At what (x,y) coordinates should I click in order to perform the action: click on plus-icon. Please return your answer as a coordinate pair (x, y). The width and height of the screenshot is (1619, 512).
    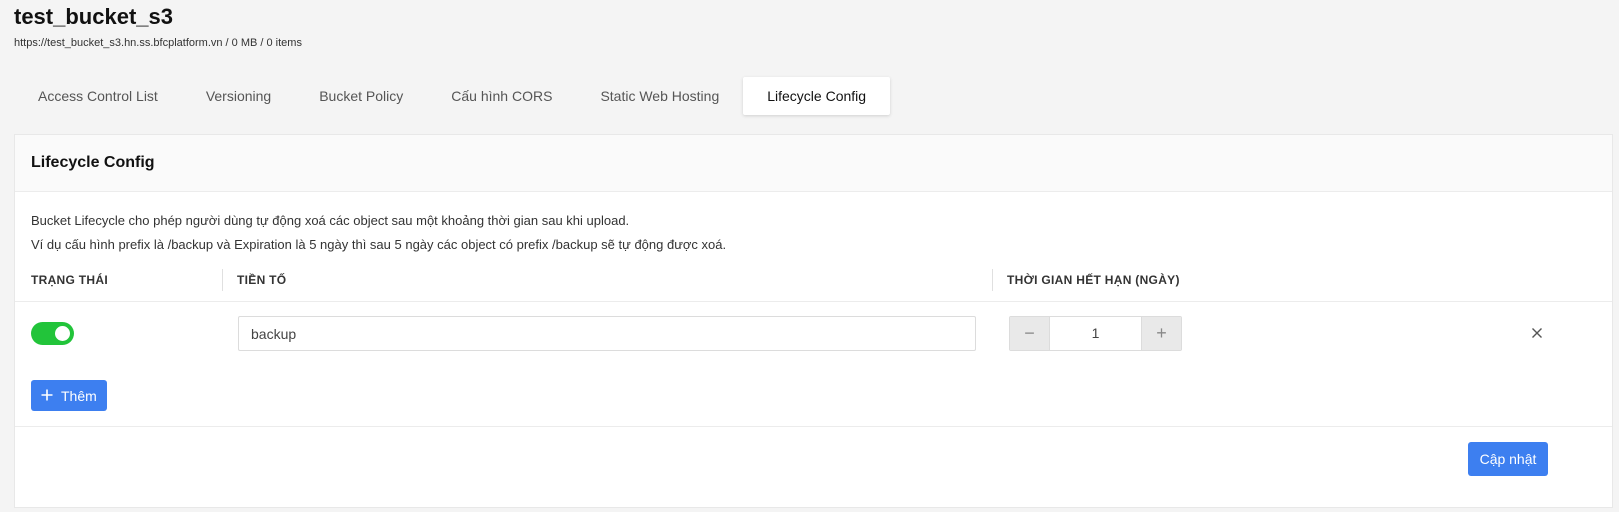
    Looking at the image, I should click on (47, 396).